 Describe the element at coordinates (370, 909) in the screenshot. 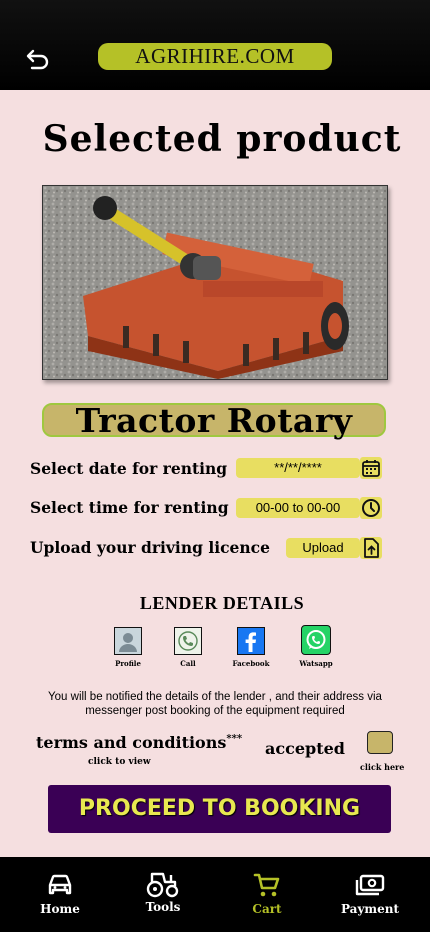

I see `nav-payment-label: Payment` at that location.